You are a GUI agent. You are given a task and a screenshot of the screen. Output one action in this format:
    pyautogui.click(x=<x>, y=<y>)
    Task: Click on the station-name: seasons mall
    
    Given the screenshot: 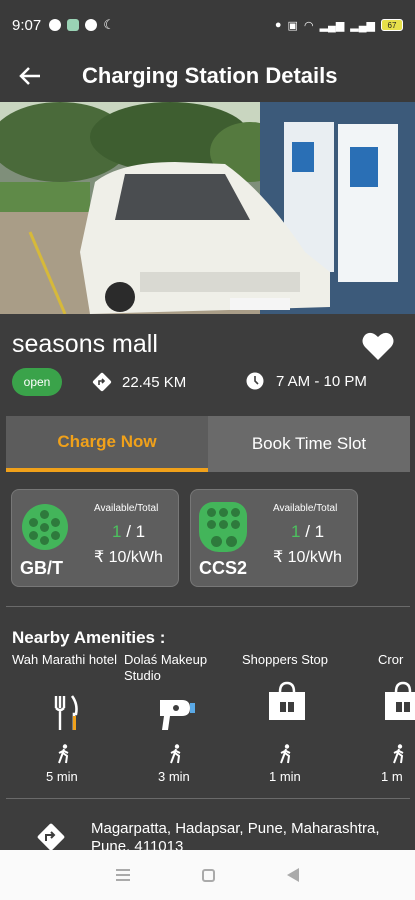 What is the action you would take?
    pyautogui.click(x=85, y=344)
    